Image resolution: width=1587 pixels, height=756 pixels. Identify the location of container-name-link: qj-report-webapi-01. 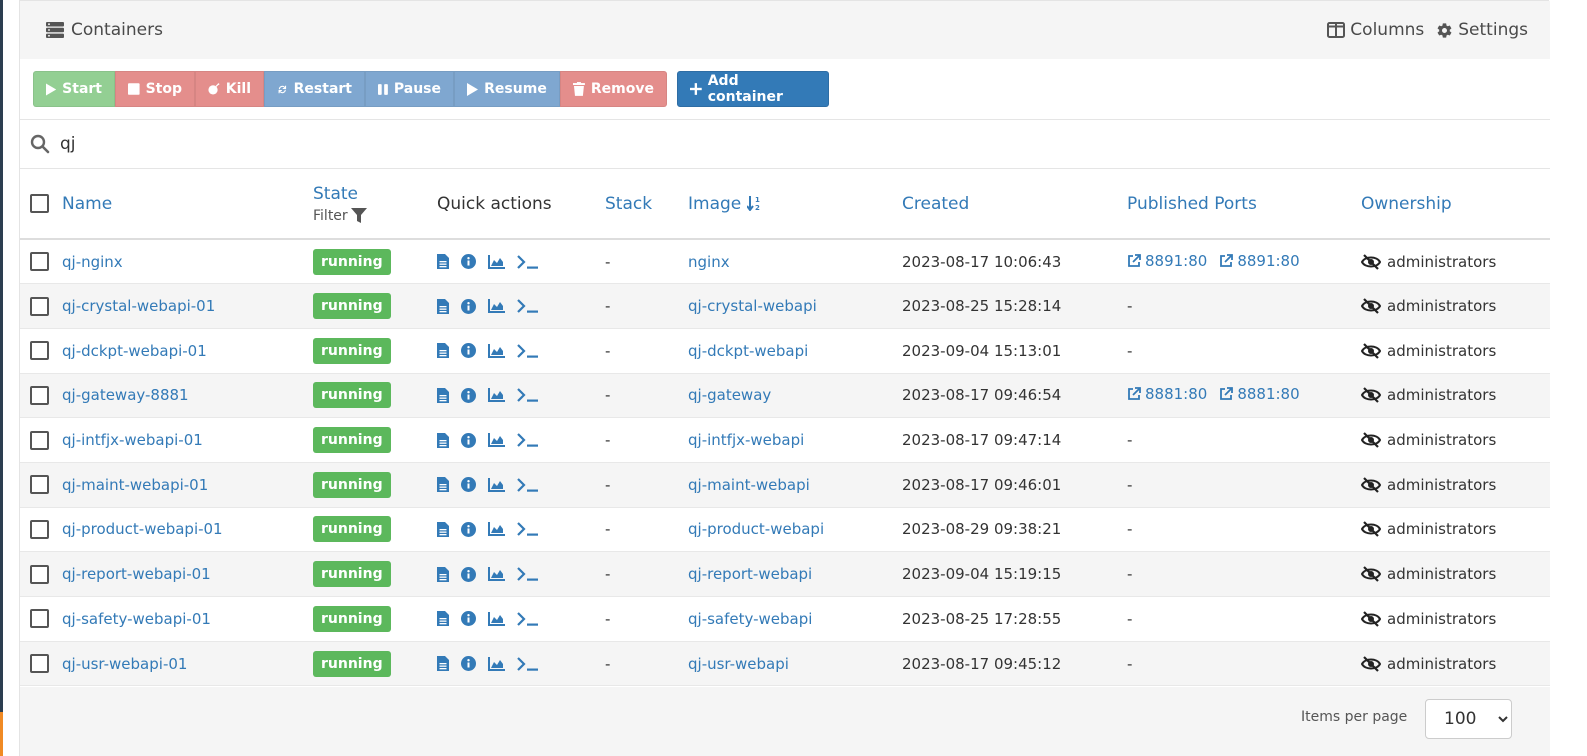
(136, 574).